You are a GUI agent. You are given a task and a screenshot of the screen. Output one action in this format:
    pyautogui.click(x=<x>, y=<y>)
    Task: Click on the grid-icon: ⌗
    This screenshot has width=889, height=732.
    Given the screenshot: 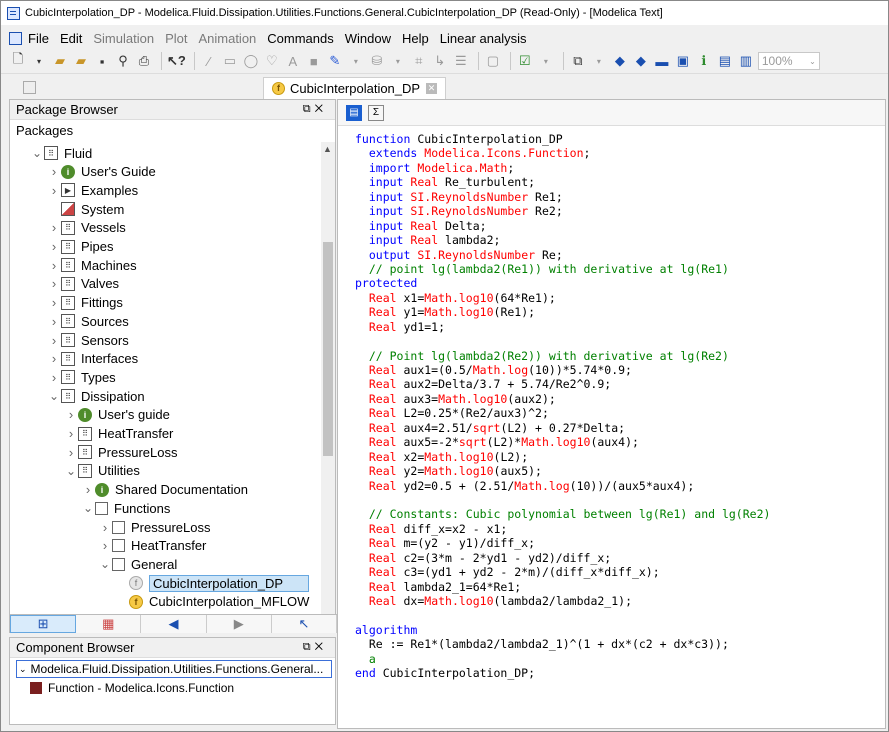 What is the action you would take?
    pyautogui.click(x=419, y=61)
    